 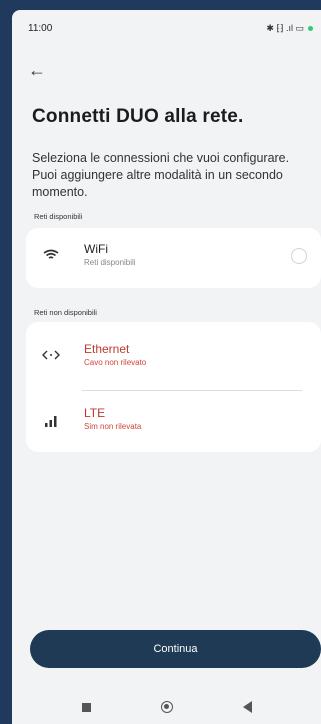 What do you see at coordinates (65, 312) in the screenshot?
I see `section-label-unavailable: Reti non disponibili` at bounding box center [65, 312].